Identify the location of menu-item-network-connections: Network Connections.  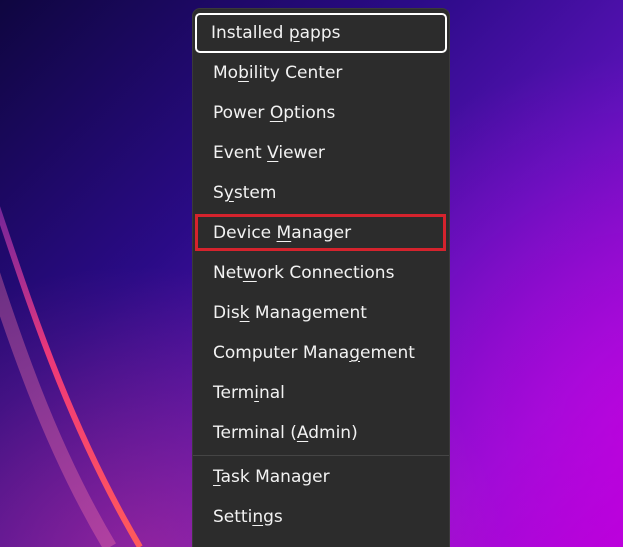
(321, 273).